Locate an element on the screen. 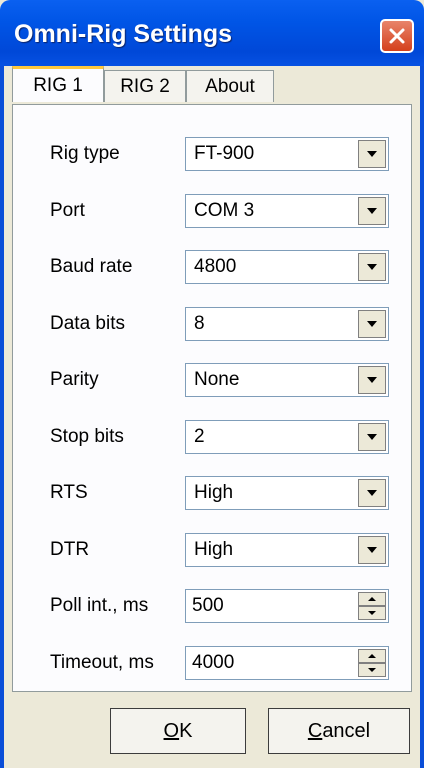 The image size is (424, 768). parity-value: None is located at coordinates (217, 379).